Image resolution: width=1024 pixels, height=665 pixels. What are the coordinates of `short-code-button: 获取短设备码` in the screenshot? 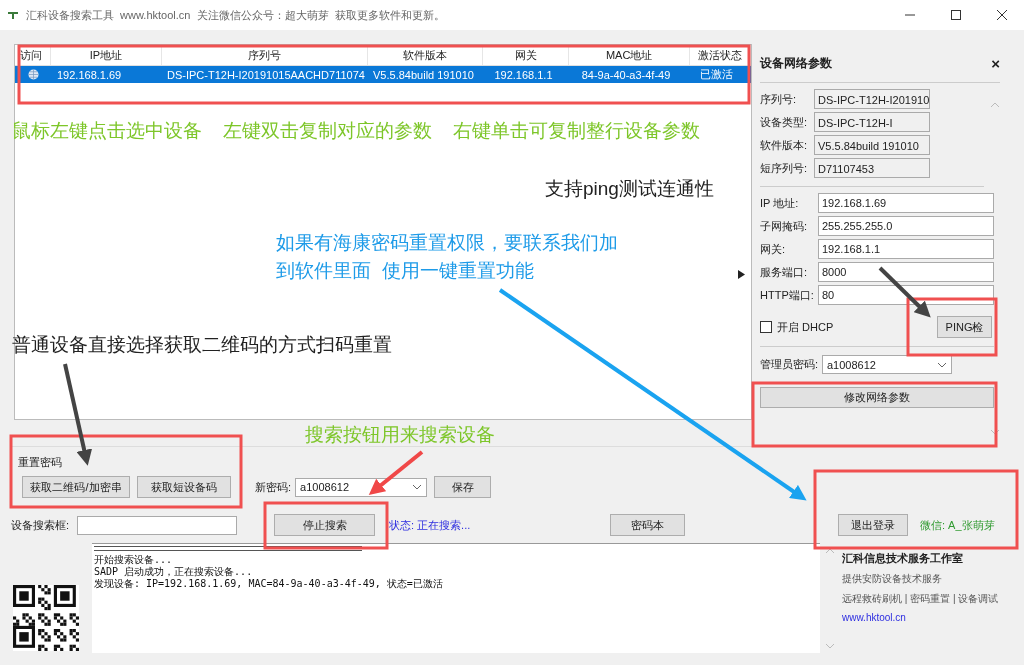 It's located at (184, 487).